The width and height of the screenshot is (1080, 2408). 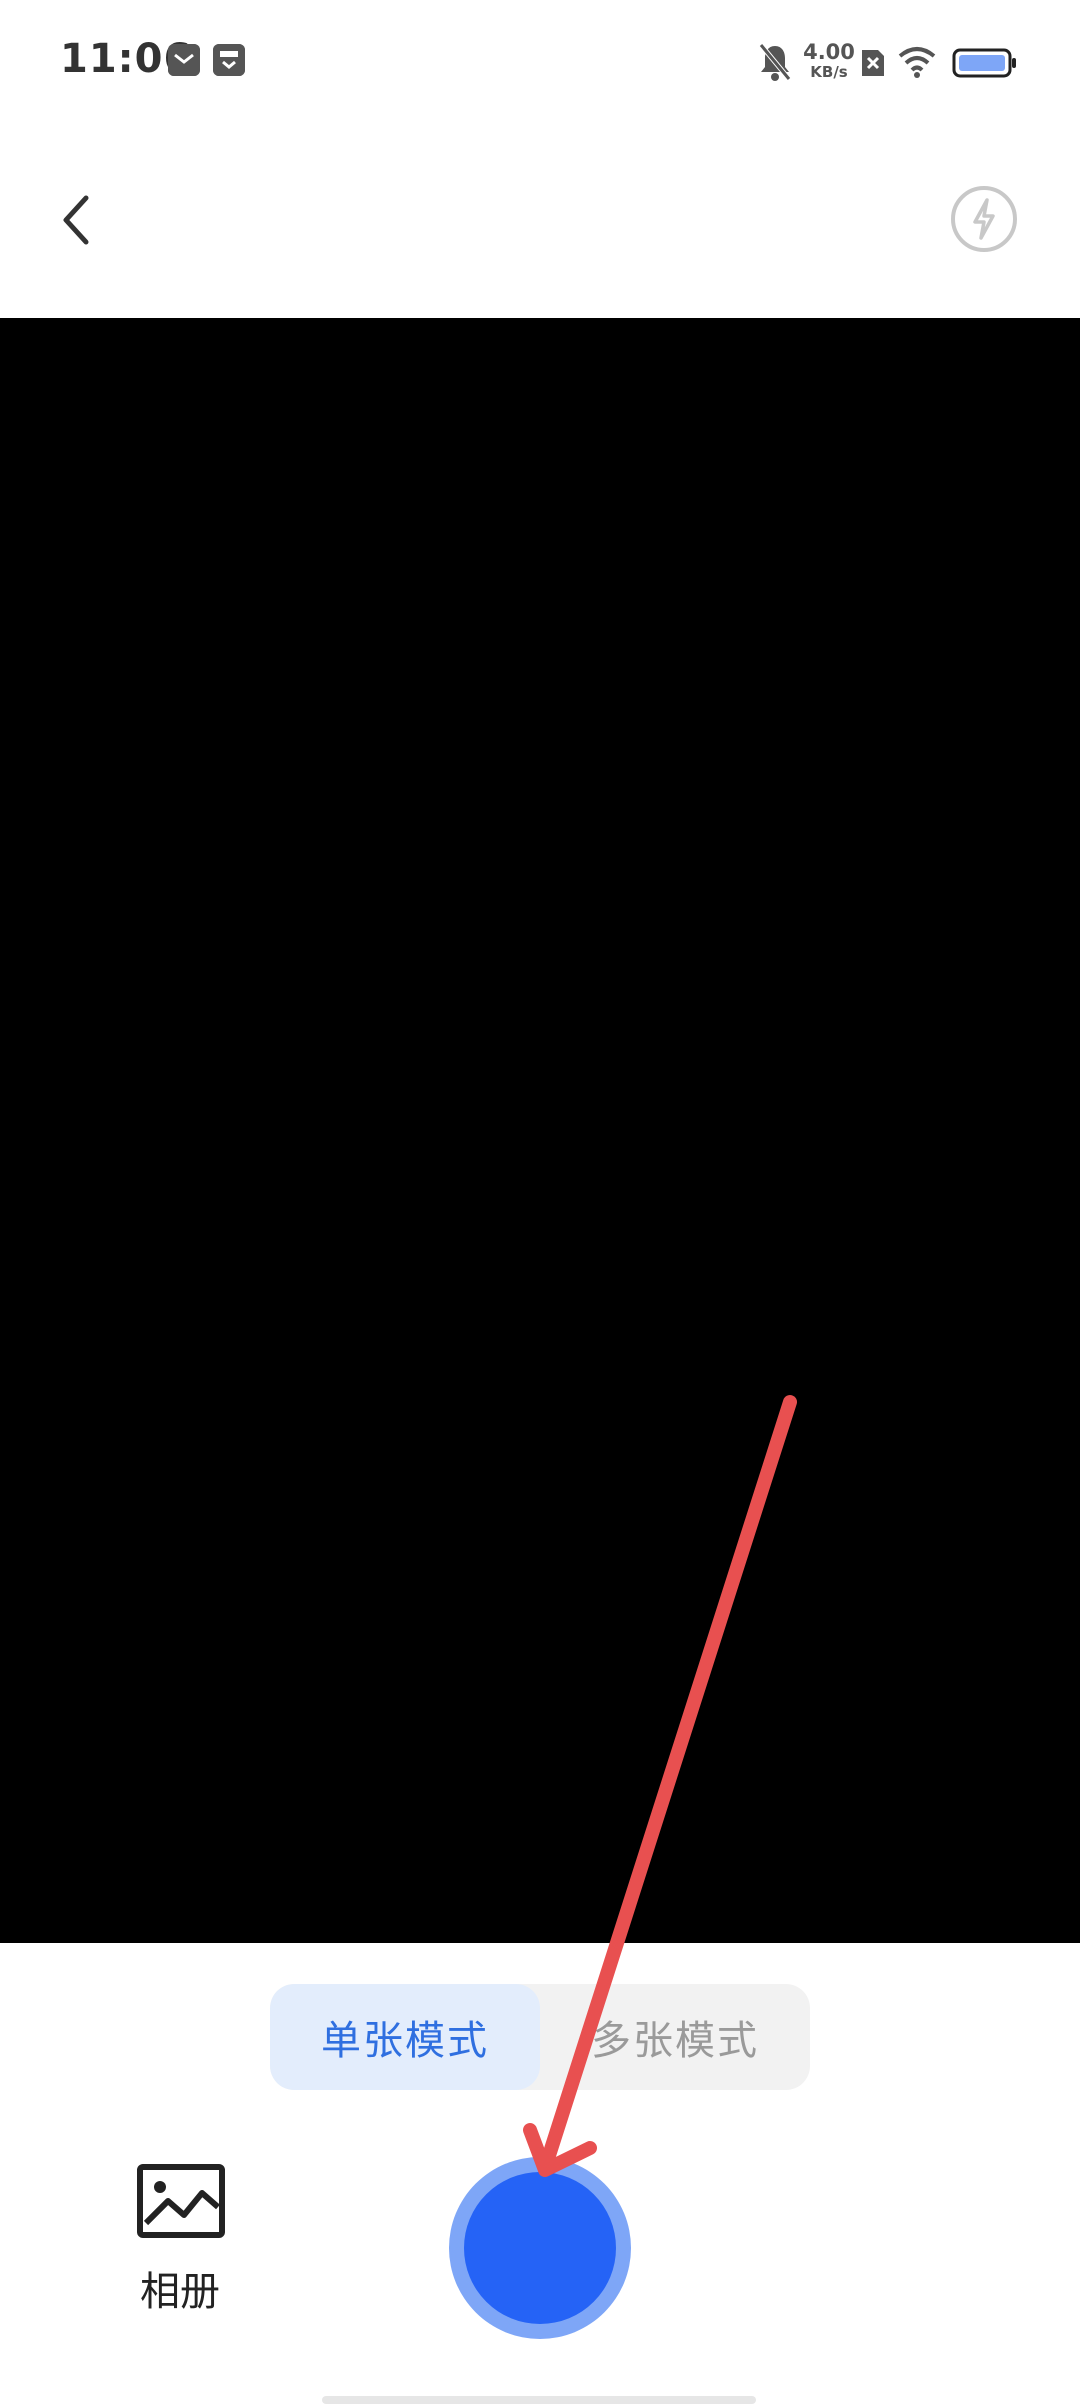 I want to click on flash-toggle-button, so click(x=984, y=219).